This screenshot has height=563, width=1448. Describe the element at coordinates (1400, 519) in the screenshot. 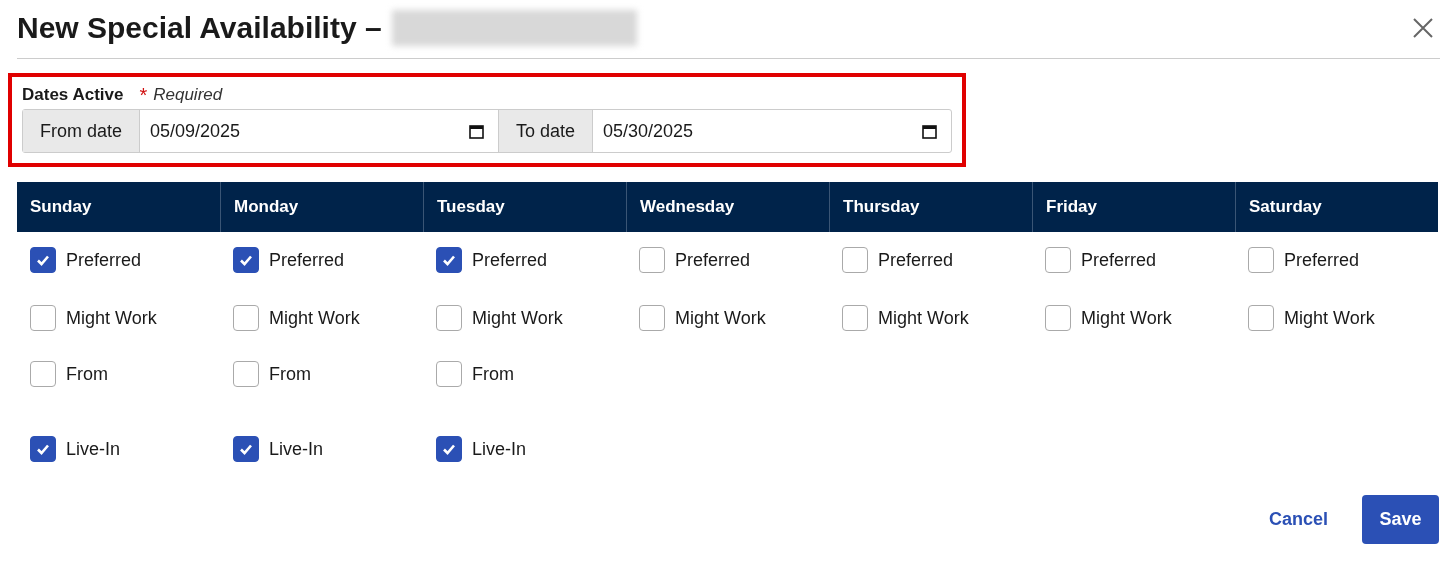

I see `save-button: Save` at that location.